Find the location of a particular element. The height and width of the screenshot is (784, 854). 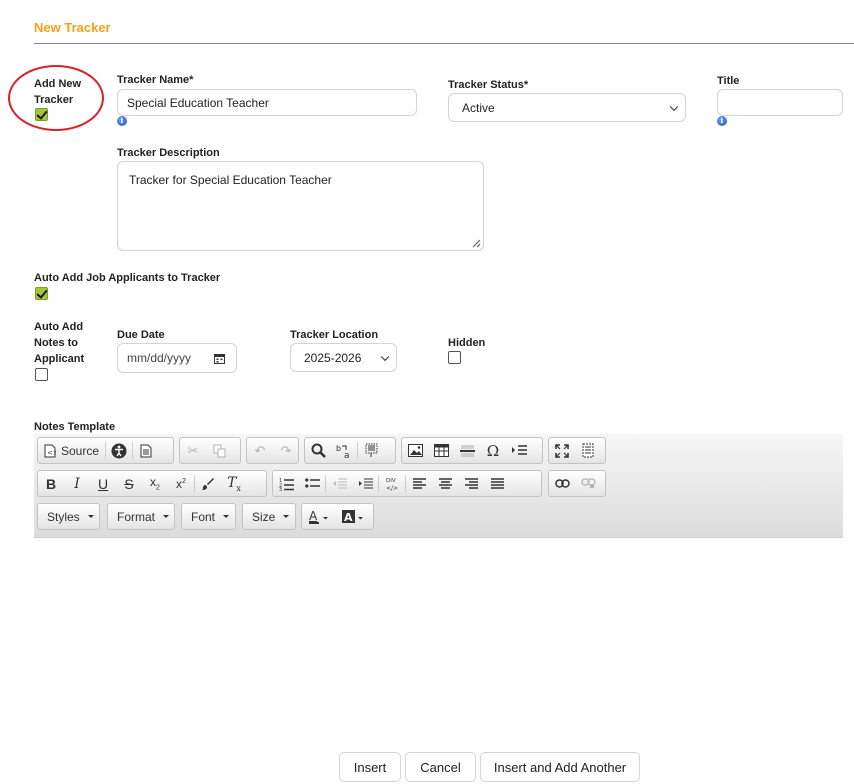

outdent-button is located at coordinates (339, 483).